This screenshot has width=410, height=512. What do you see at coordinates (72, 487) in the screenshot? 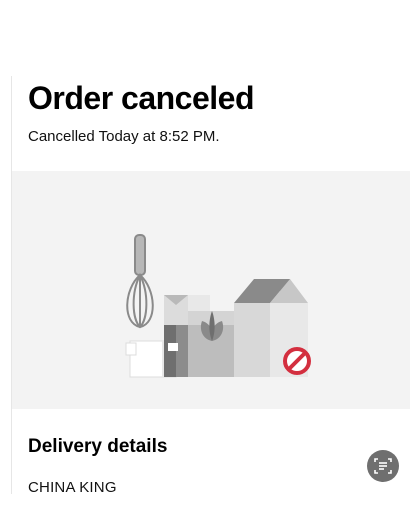
I see `restaurant-name: CHINA KING` at bounding box center [72, 487].